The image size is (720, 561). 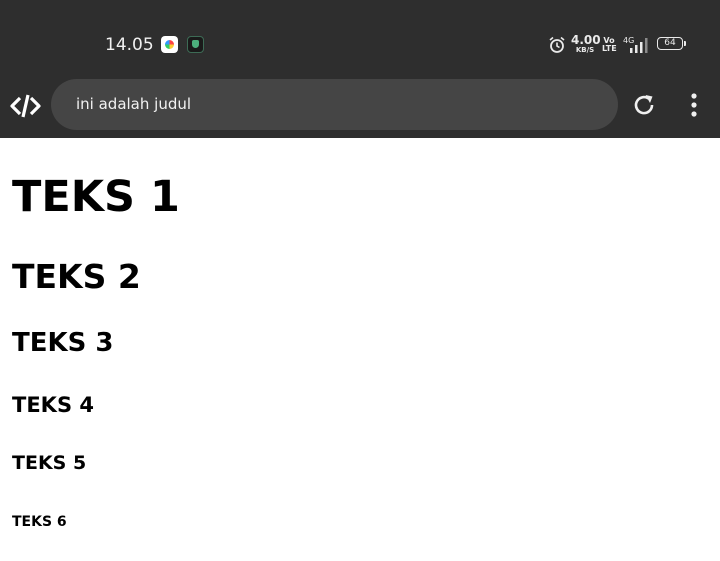 What do you see at coordinates (39, 522) in the screenshot?
I see `heading-6: TEKS 6` at bounding box center [39, 522].